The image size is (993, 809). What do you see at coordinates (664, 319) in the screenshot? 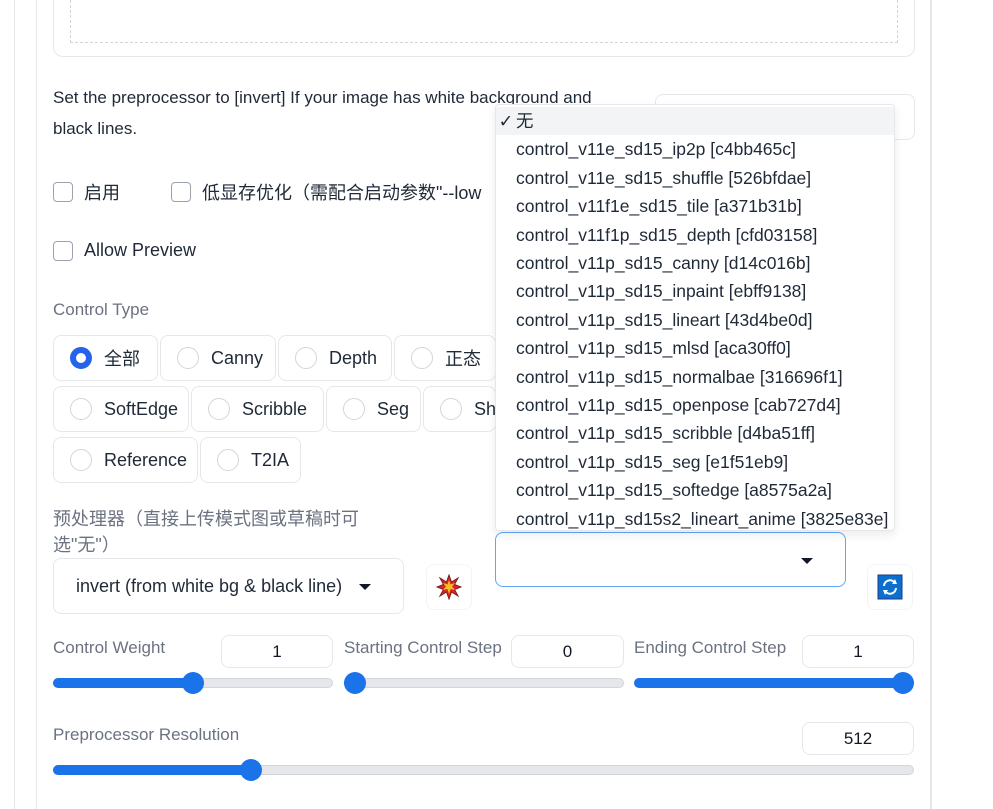
I see `dropdown-item-label: control_v11p_sd15_lineart [43d4be0d]` at bounding box center [664, 319].